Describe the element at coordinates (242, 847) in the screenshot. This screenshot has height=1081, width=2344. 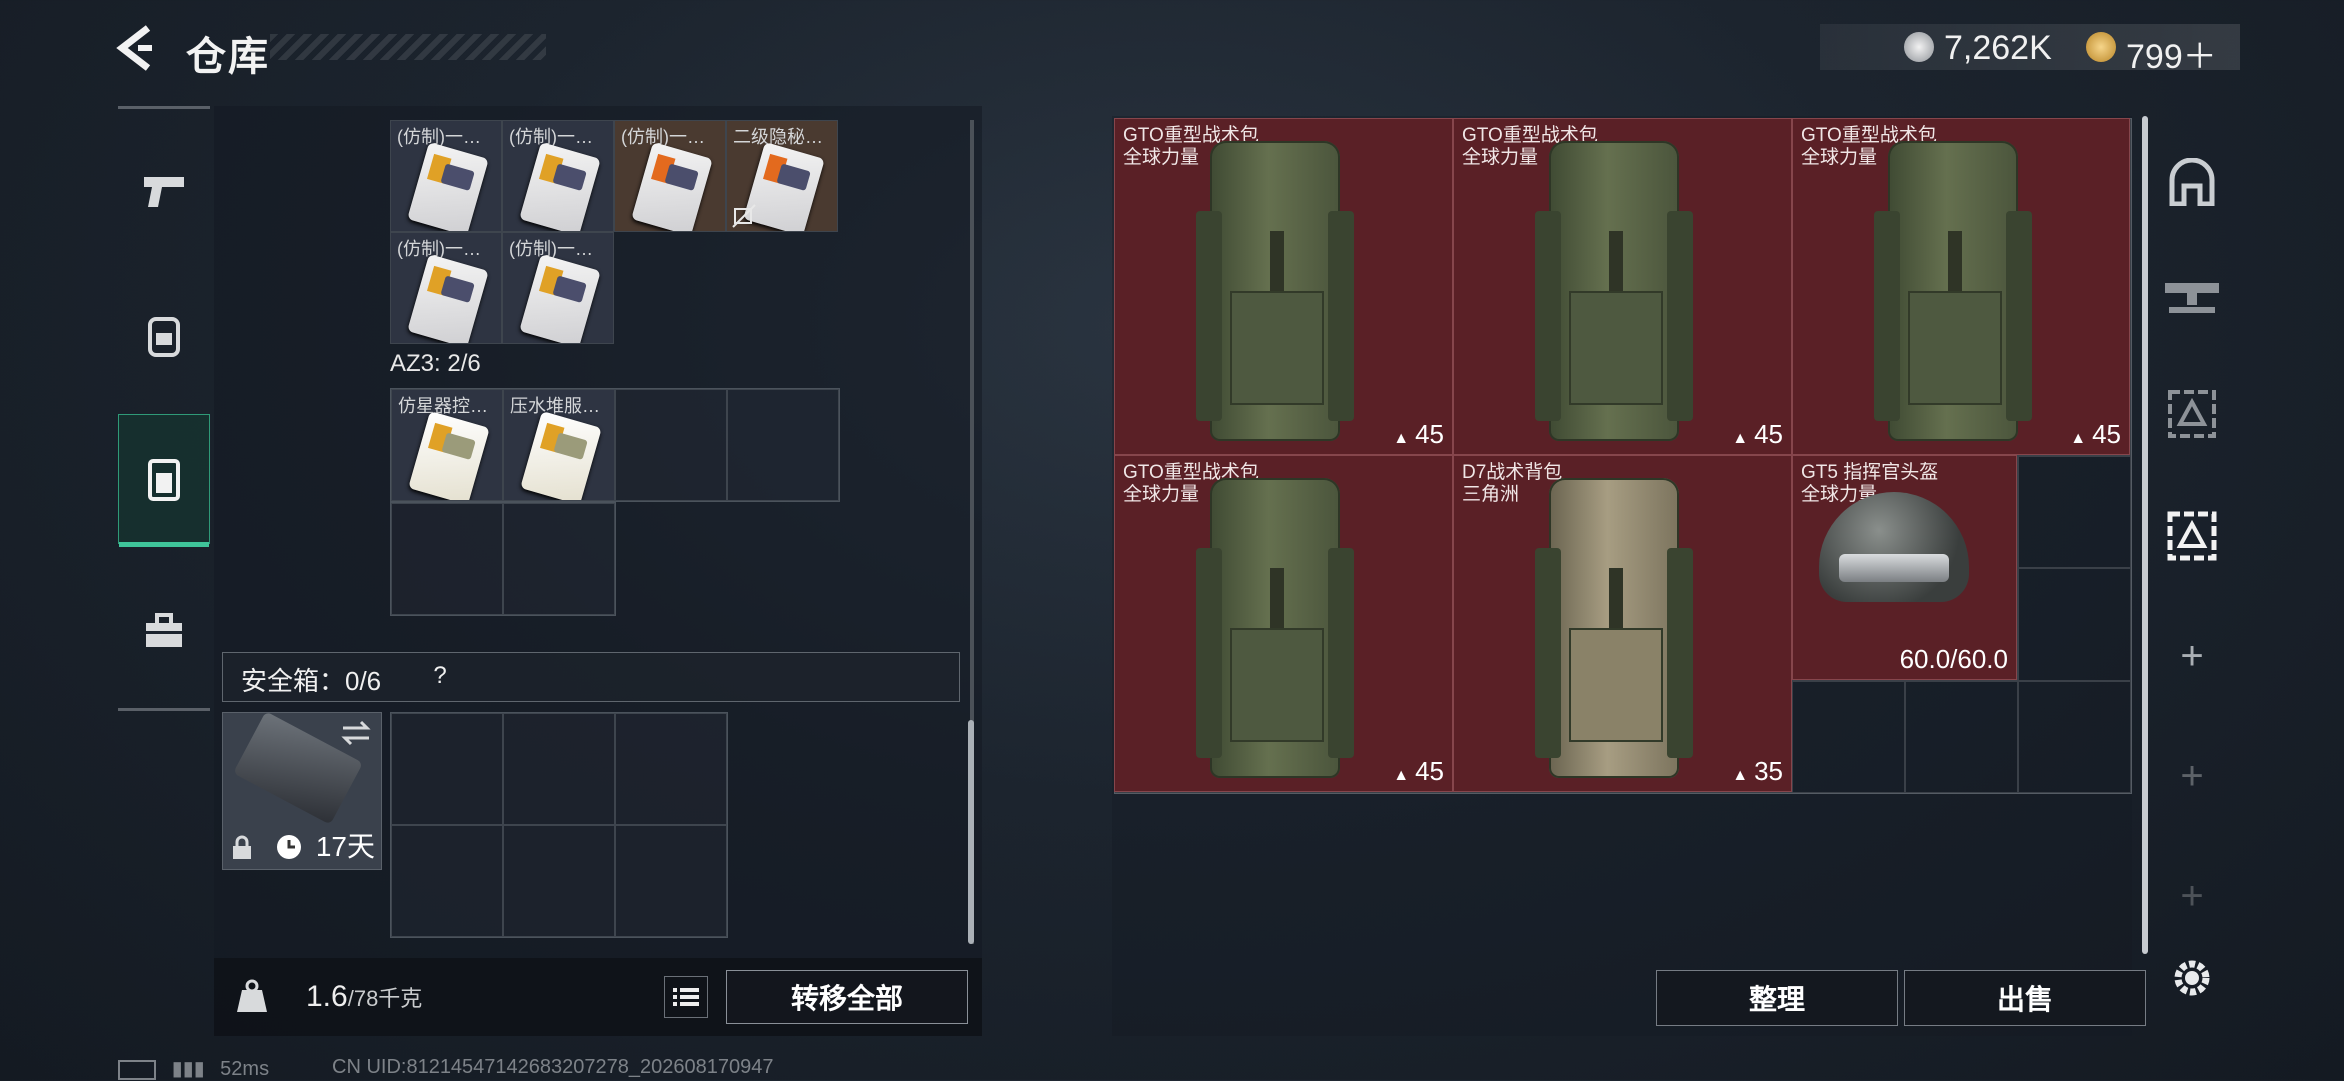
I see `lock-icon` at that location.